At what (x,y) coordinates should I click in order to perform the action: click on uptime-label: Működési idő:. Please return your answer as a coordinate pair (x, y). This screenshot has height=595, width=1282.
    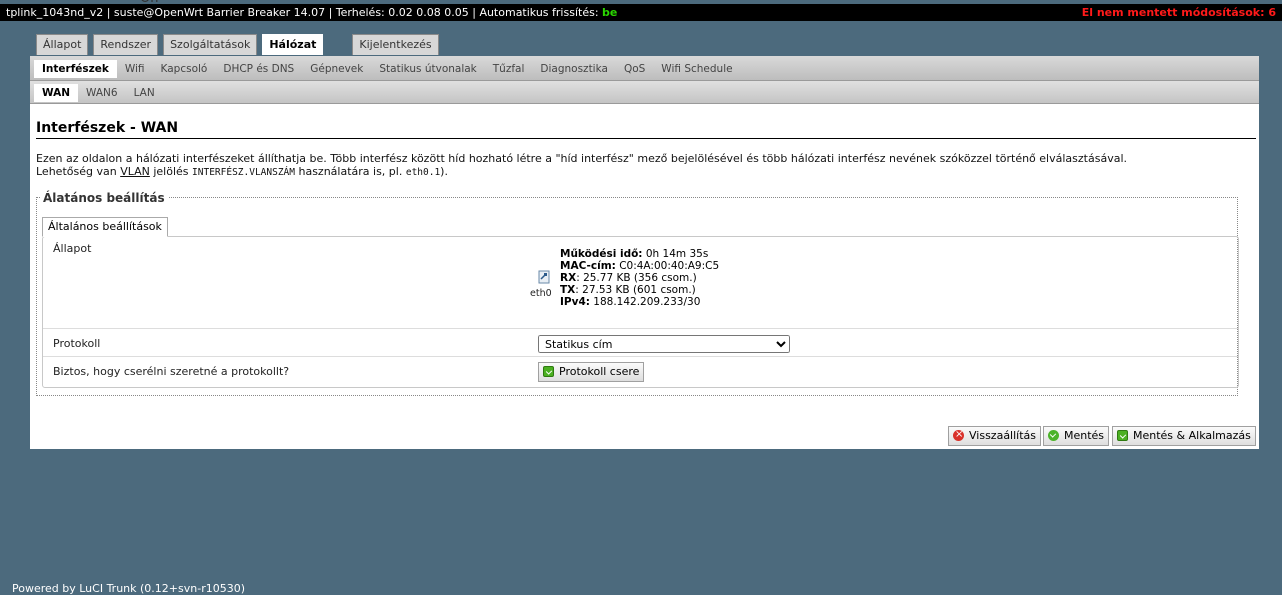
    Looking at the image, I should click on (601, 254).